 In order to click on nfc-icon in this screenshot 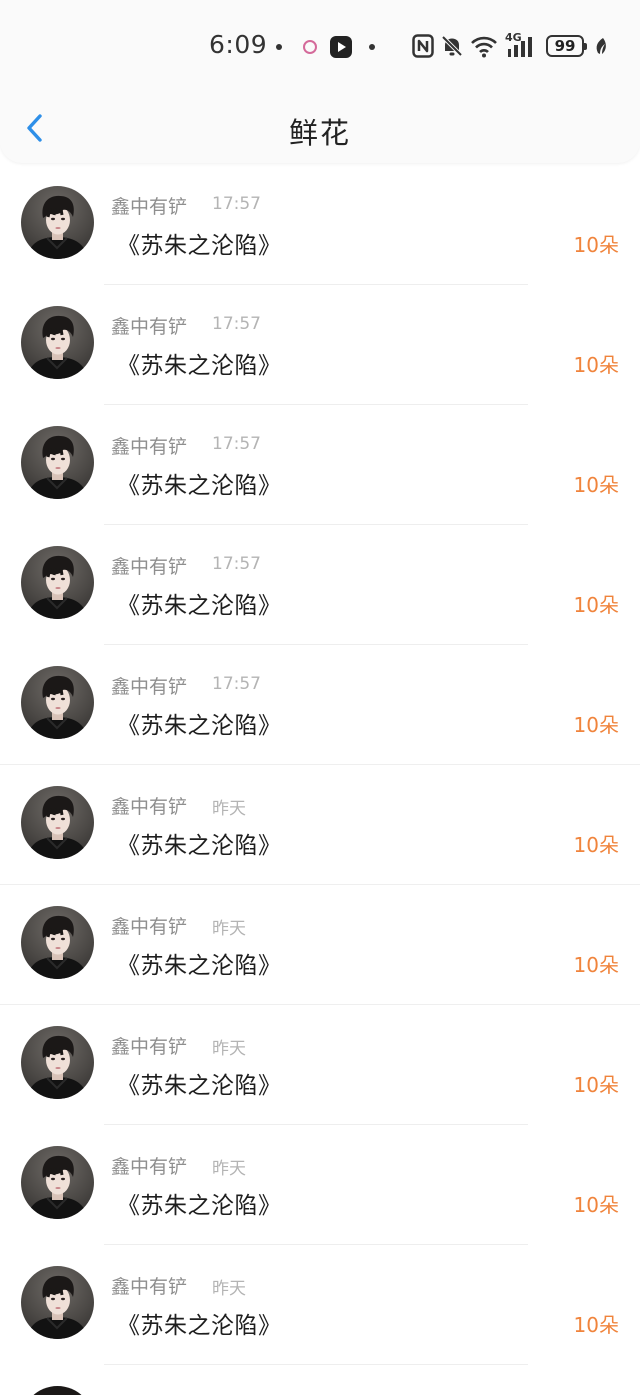, I will do `click(423, 48)`.